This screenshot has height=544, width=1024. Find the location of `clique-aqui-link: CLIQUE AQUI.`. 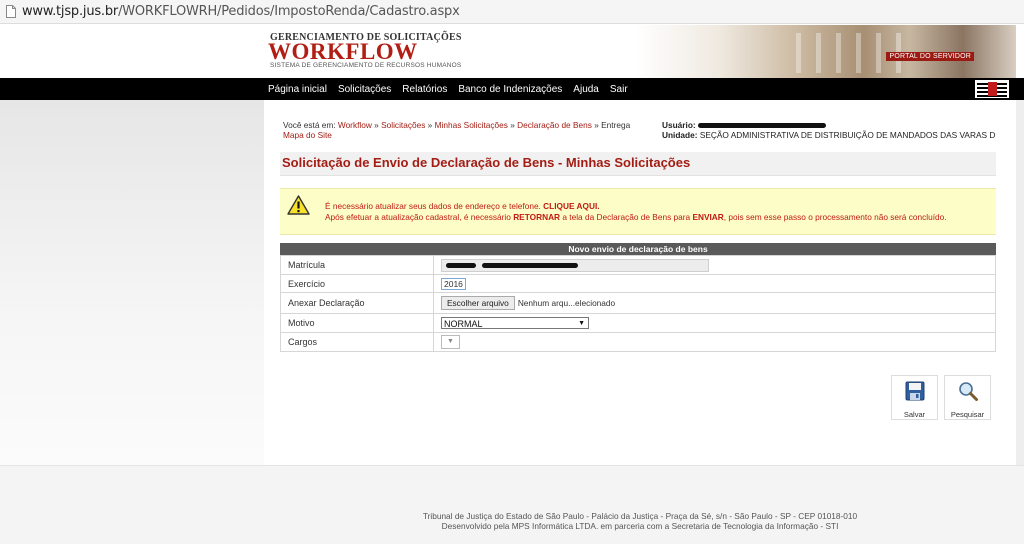

clique-aqui-link: CLIQUE AQUI. is located at coordinates (571, 206).